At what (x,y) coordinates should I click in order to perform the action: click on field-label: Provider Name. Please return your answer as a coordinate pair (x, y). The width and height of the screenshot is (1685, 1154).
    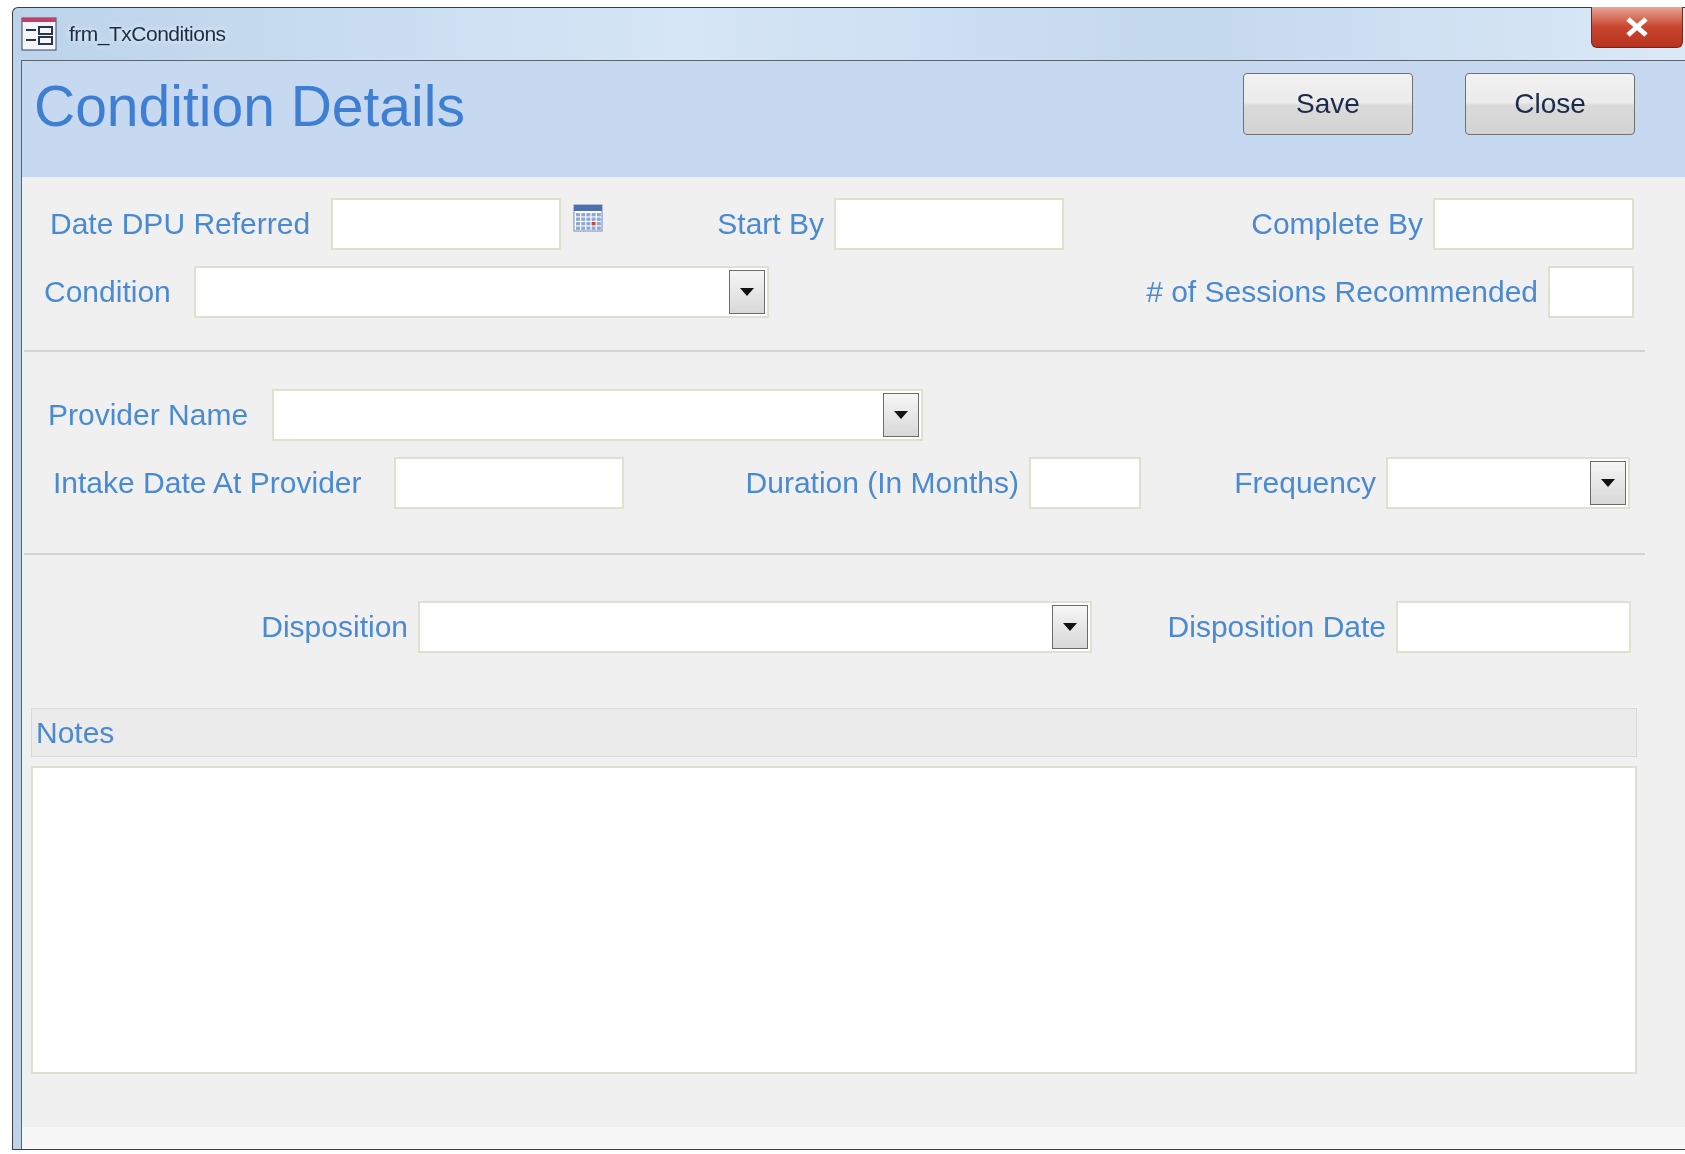
    Looking at the image, I should click on (149, 415).